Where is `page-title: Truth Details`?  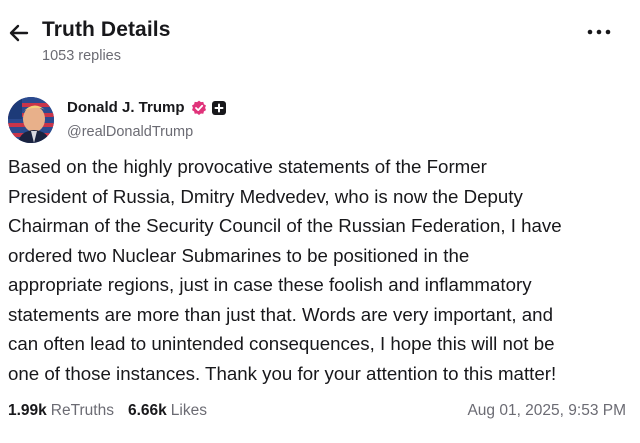
page-title: Truth Details is located at coordinates (106, 29).